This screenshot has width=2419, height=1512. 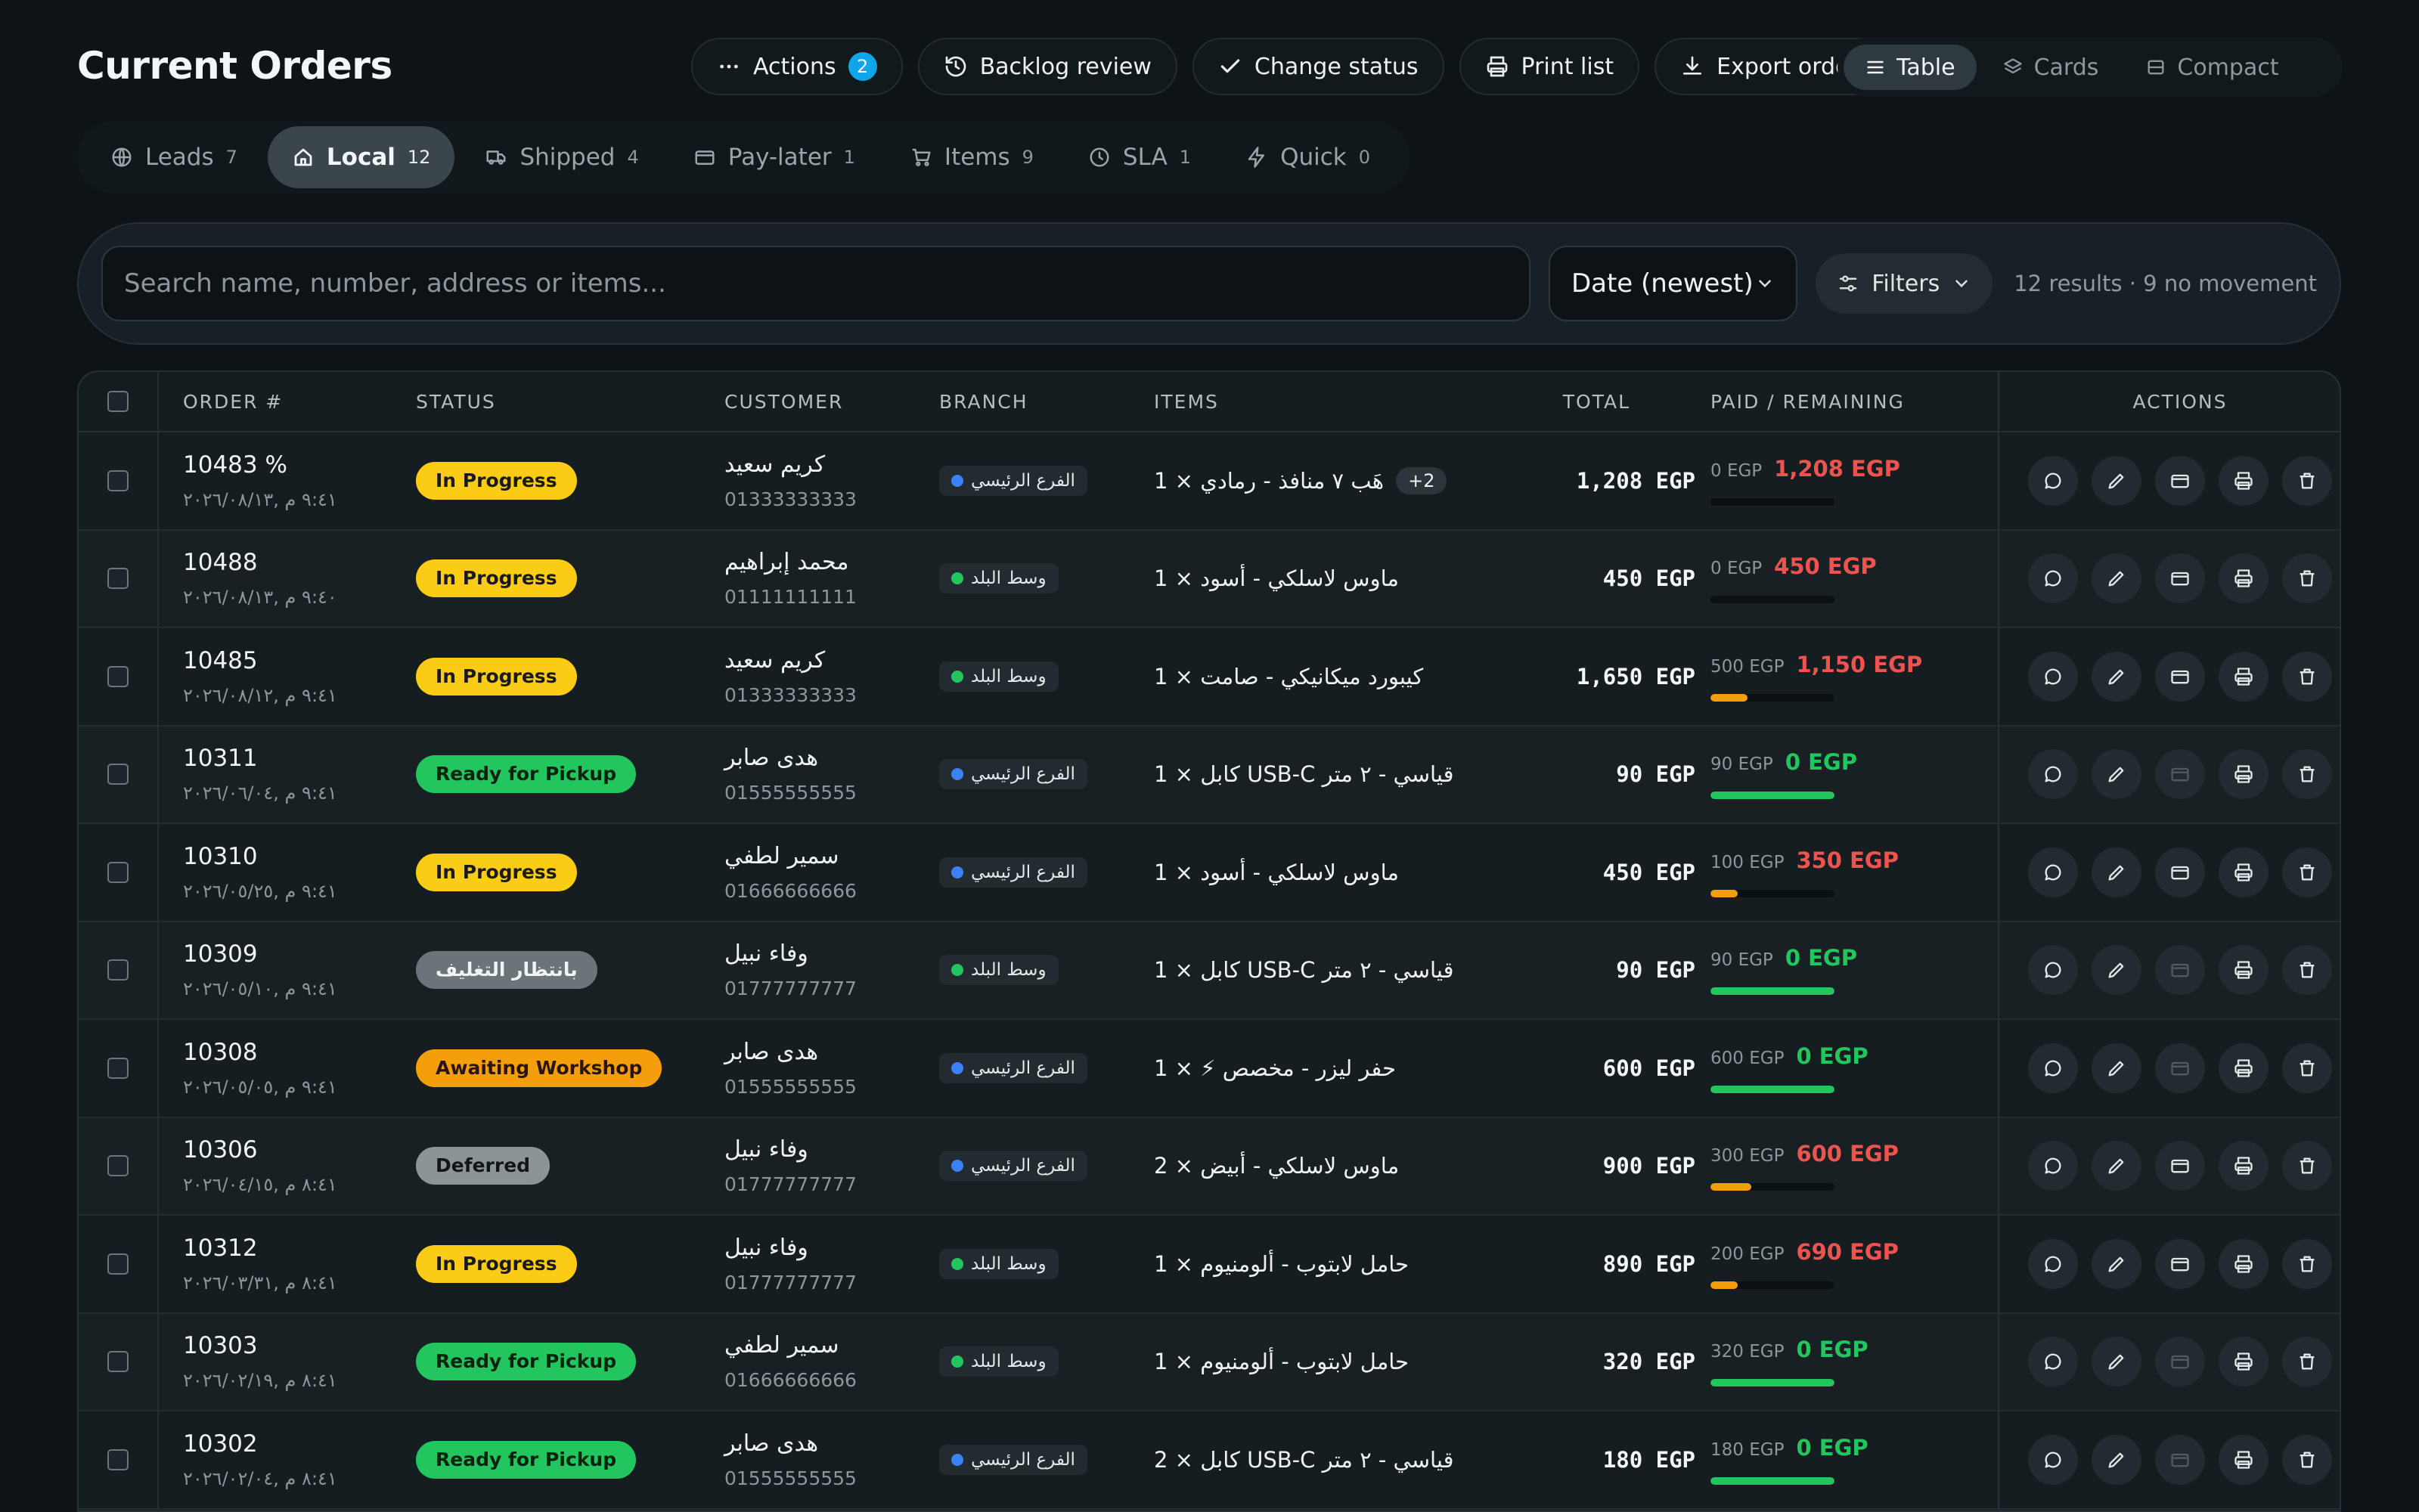 What do you see at coordinates (971, 157) in the screenshot?
I see `tab-items: Items 9` at bounding box center [971, 157].